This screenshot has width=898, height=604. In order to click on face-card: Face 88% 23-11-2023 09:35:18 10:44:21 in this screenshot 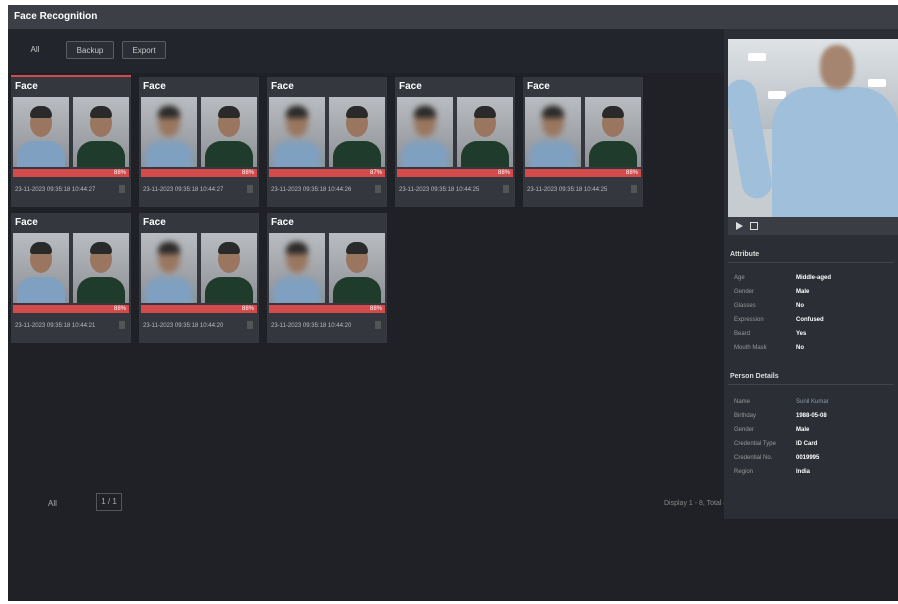, I will do `click(71, 278)`.